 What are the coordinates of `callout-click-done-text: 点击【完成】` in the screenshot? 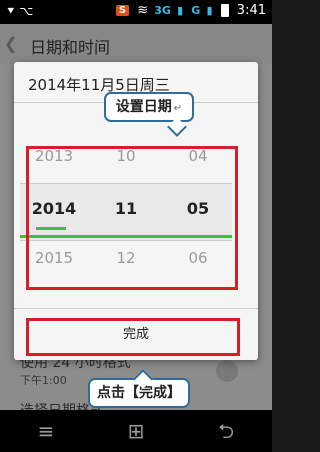 It's located at (139, 393).